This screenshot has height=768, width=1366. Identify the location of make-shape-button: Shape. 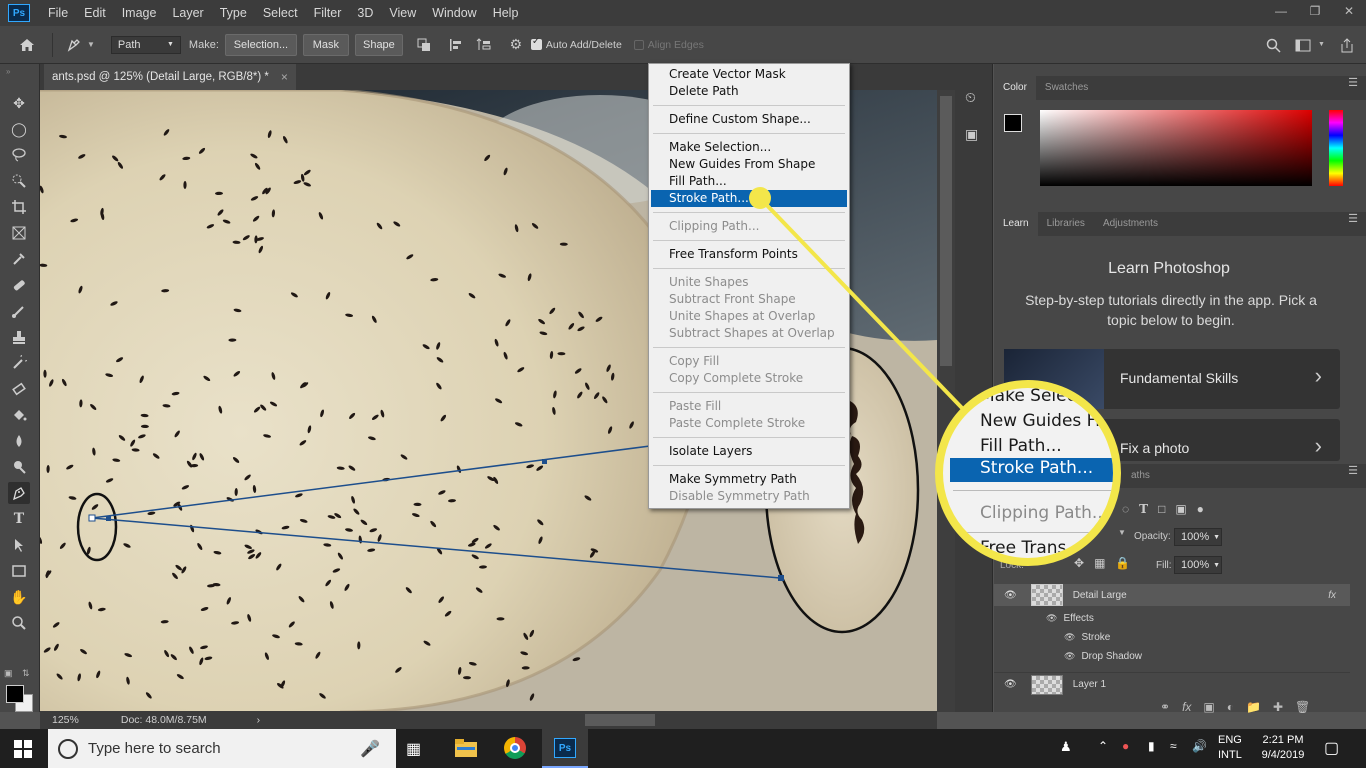
(378, 44).